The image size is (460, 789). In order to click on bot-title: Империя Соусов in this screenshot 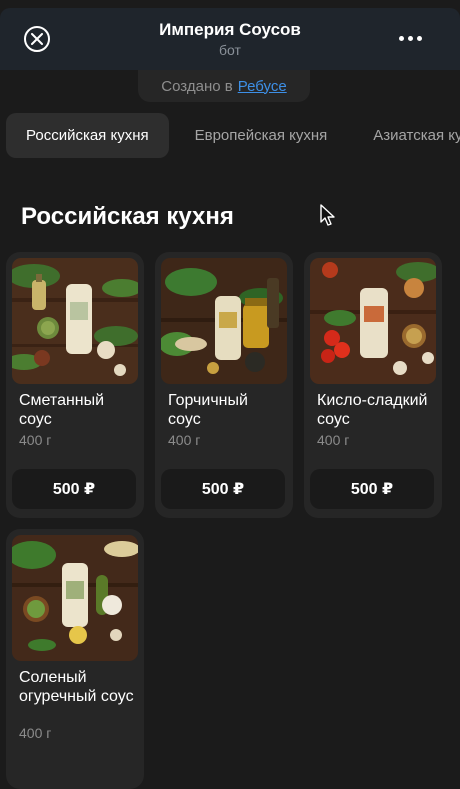, I will do `click(230, 29)`.